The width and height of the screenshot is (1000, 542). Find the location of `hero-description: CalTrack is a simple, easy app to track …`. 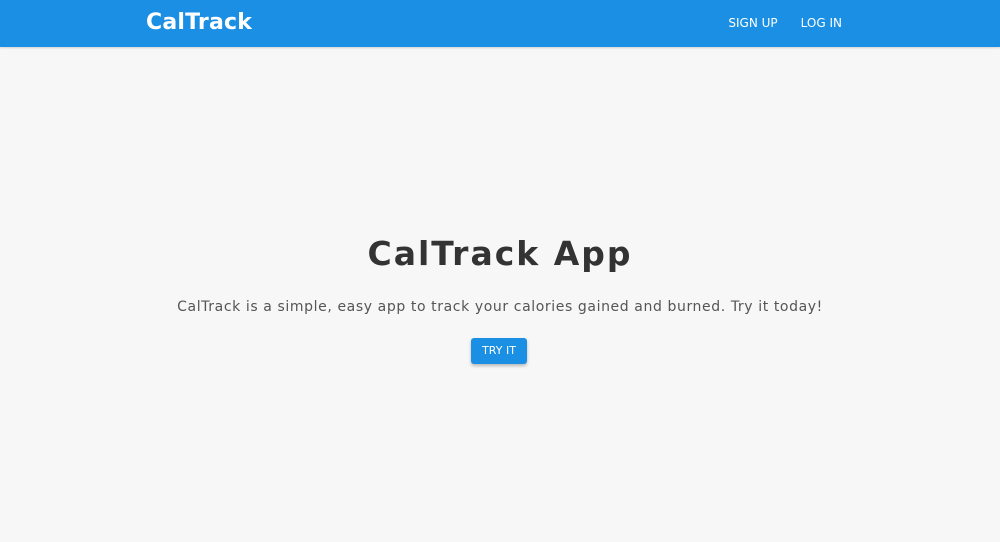

hero-description: CalTrack is a simple, easy app to track … is located at coordinates (500, 307).